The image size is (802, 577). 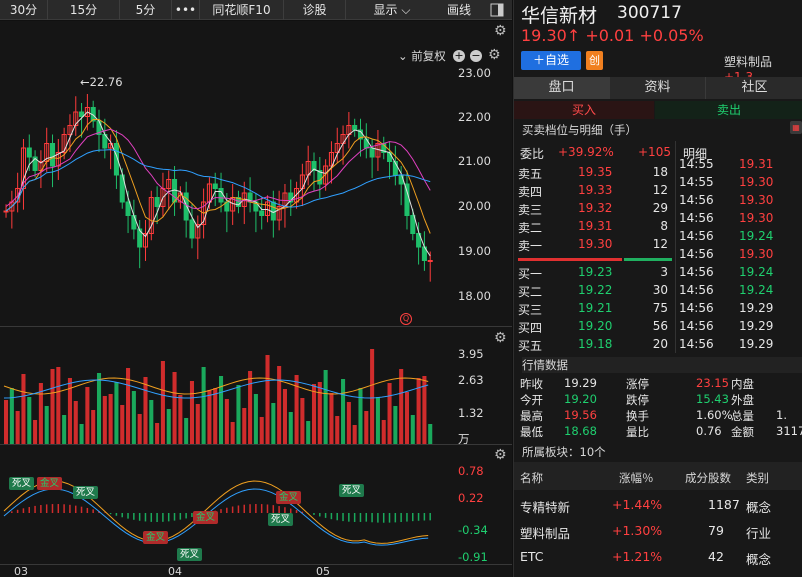 What do you see at coordinates (545, 533) in the screenshot?
I see `sector-name: 塑料制品` at bounding box center [545, 533].